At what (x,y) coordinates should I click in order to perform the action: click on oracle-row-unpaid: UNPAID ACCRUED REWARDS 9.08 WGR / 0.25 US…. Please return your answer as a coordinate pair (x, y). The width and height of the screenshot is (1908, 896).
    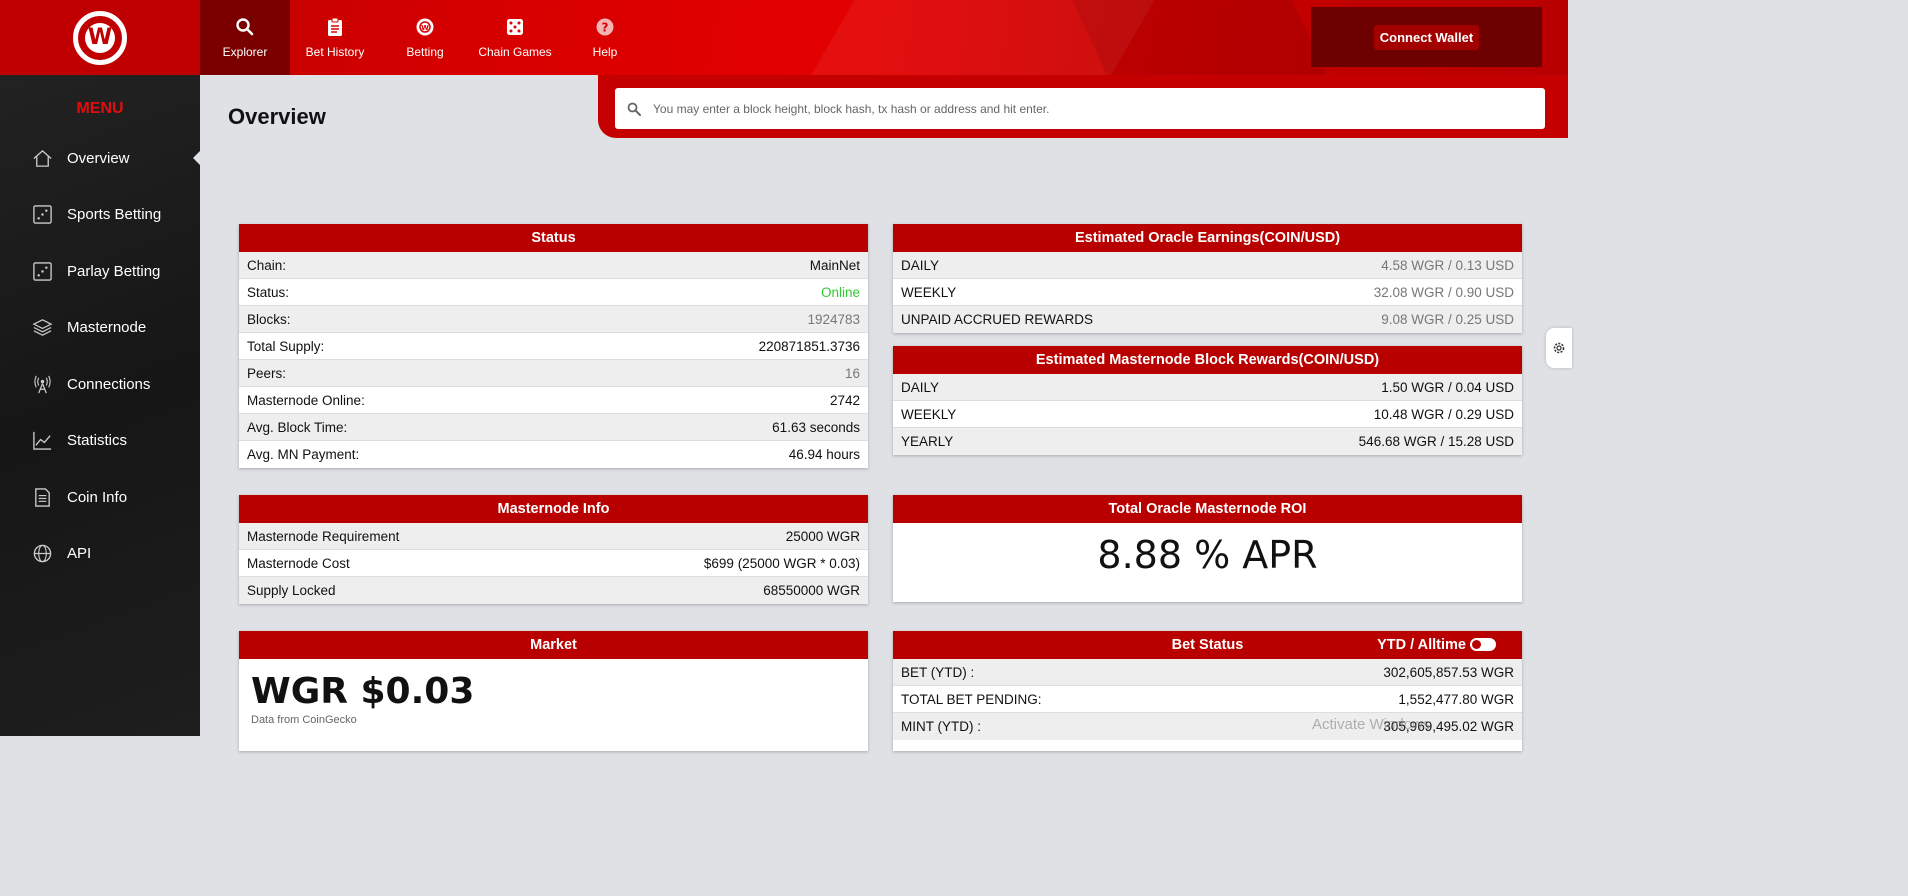
    Looking at the image, I should click on (1207, 319).